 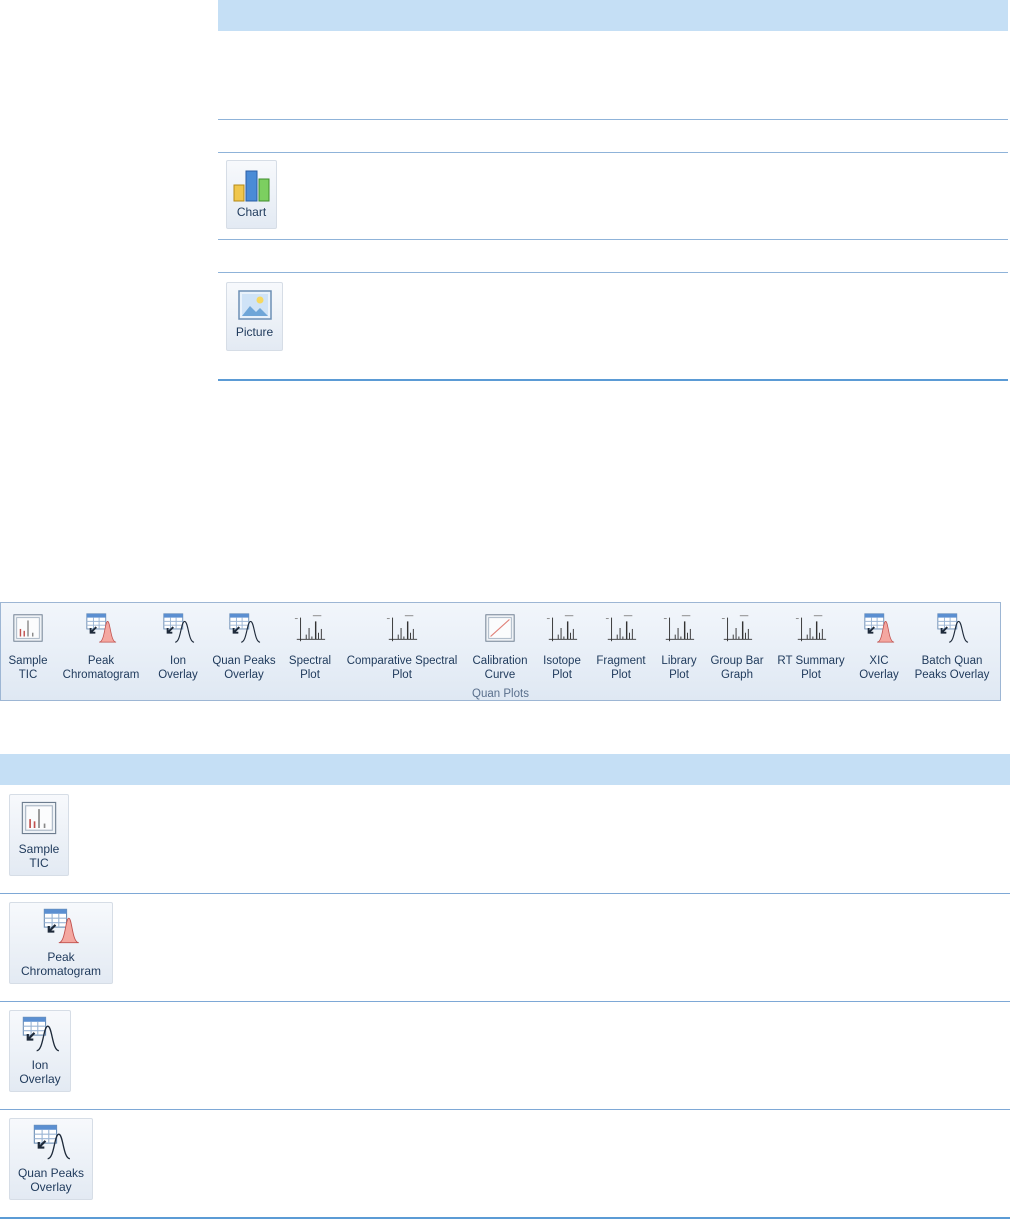 What do you see at coordinates (254, 332) in the screenshot?
I see `picture-button-label: Picture` at bounding box center [254, 332].